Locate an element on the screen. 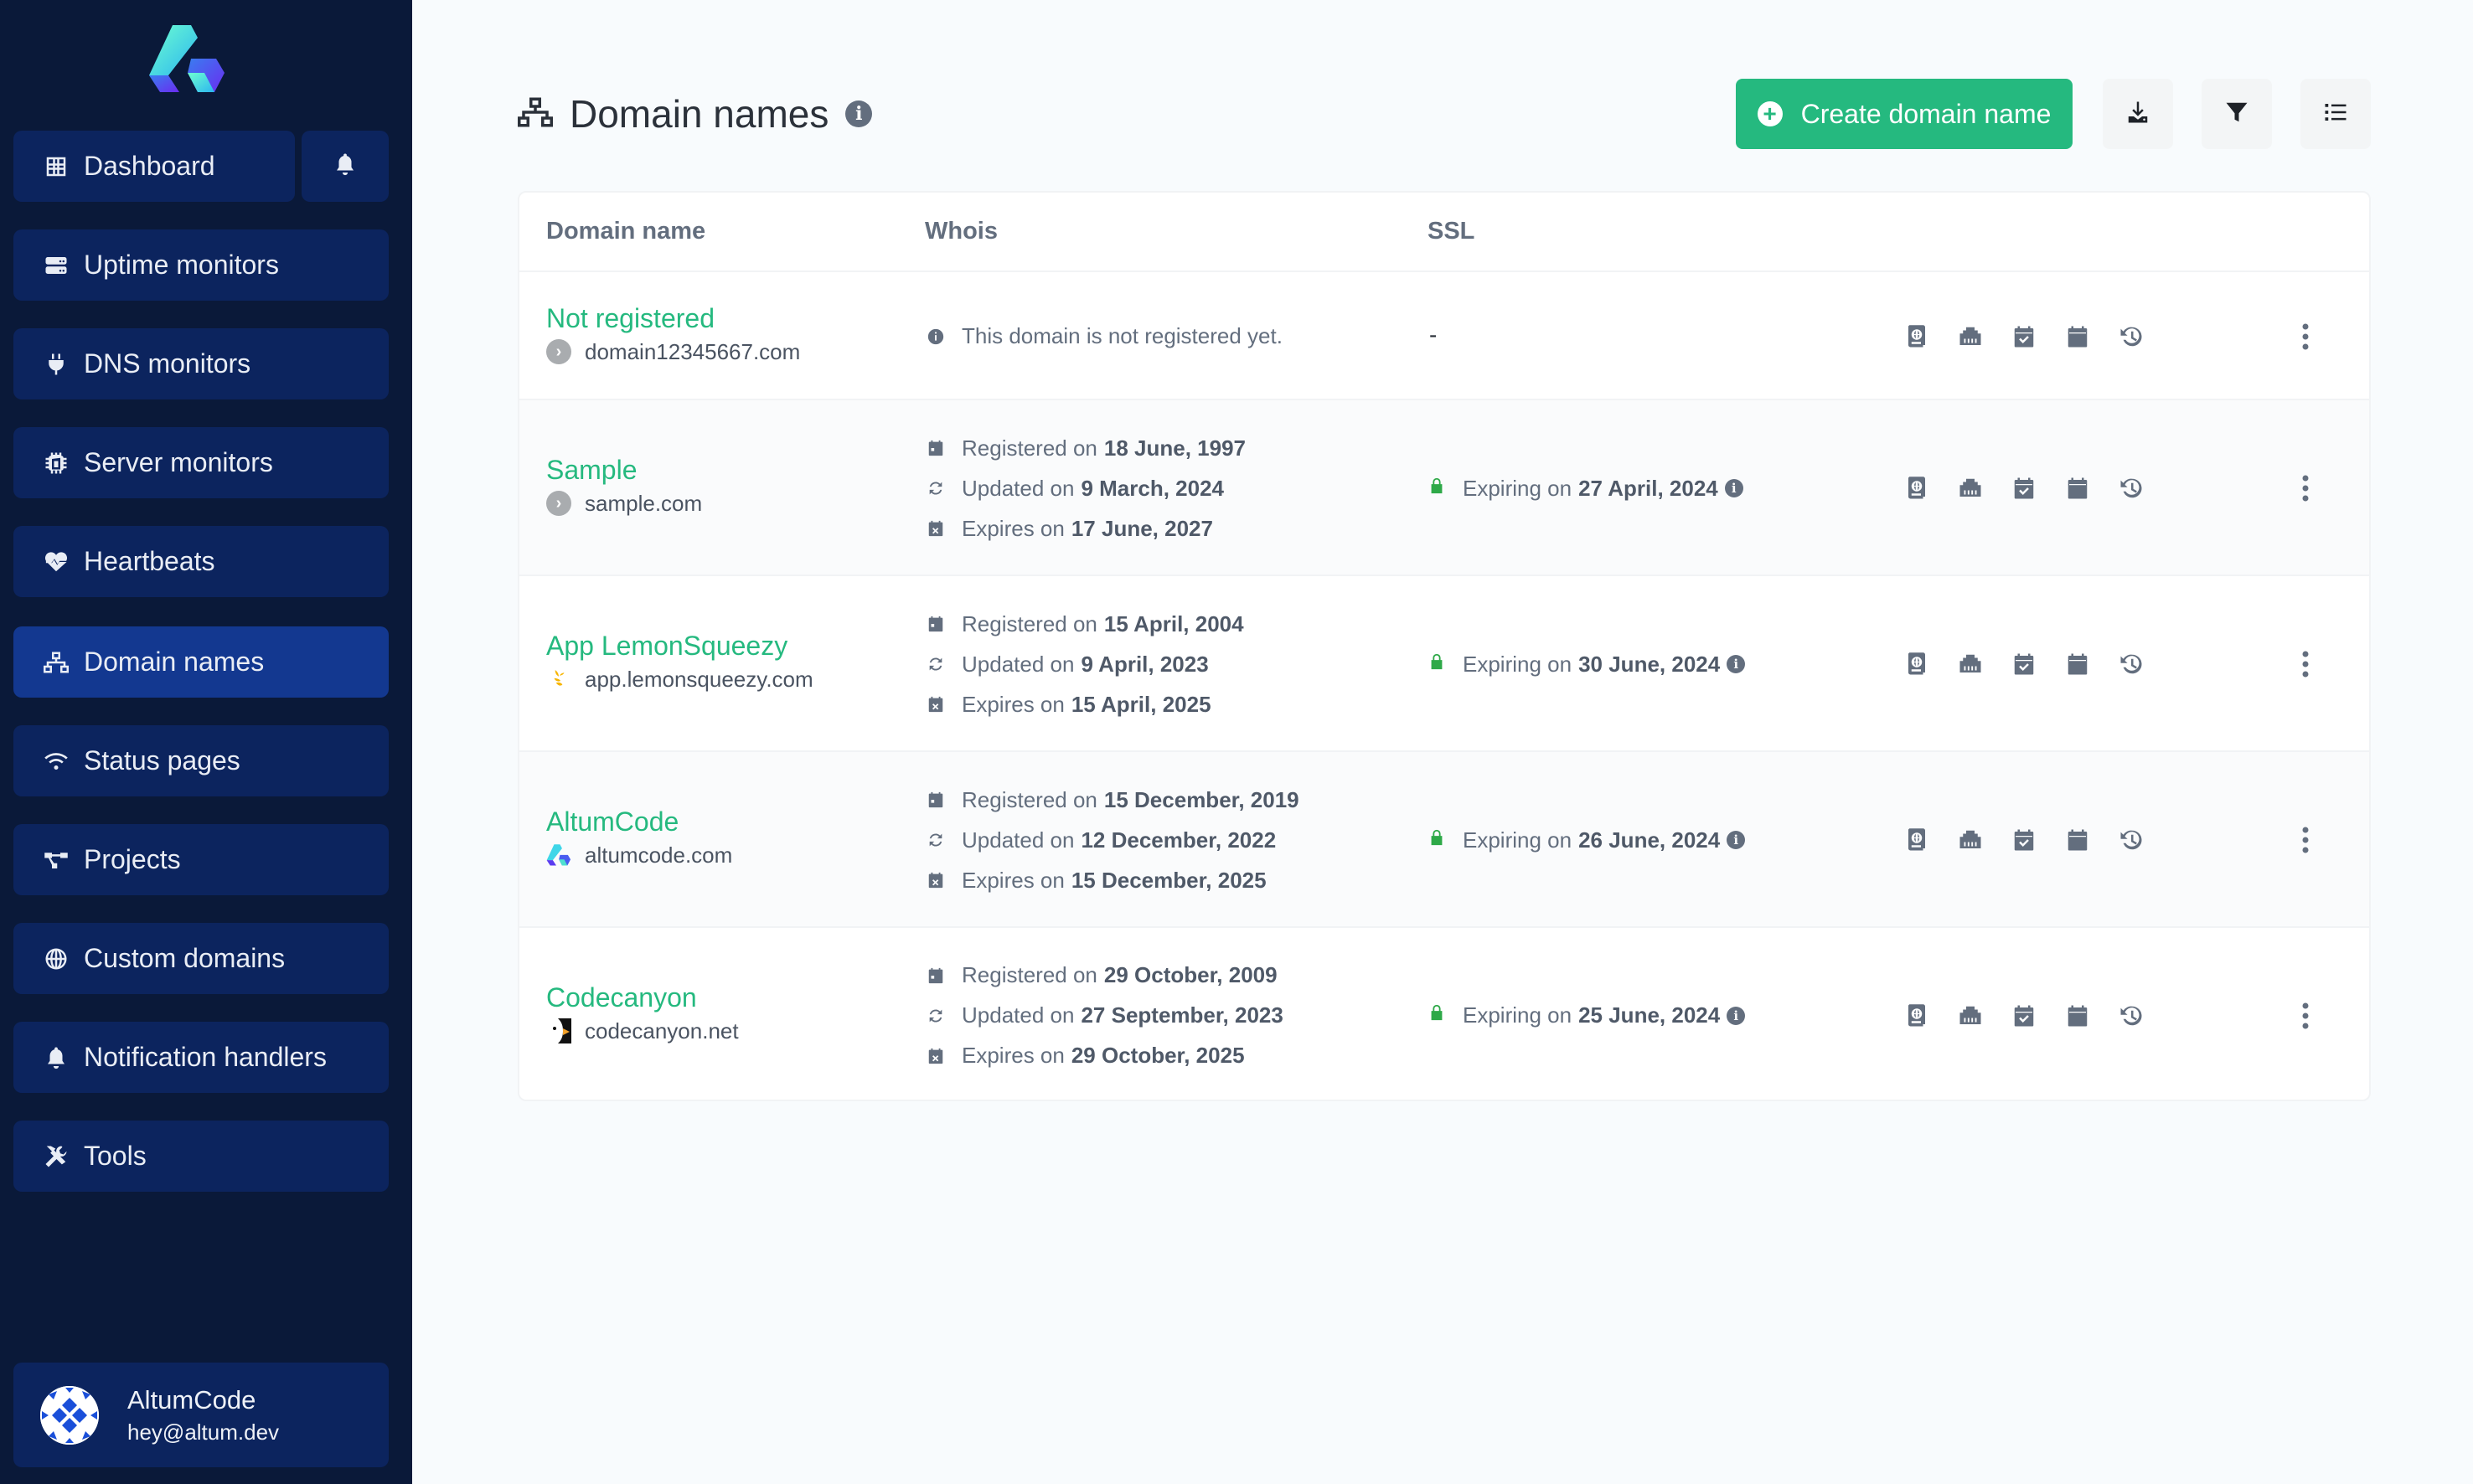 The image size is (2473, 1484). sidebar-item-uptime-monitors: Uptime monitors is located at coordinates (201, 265).